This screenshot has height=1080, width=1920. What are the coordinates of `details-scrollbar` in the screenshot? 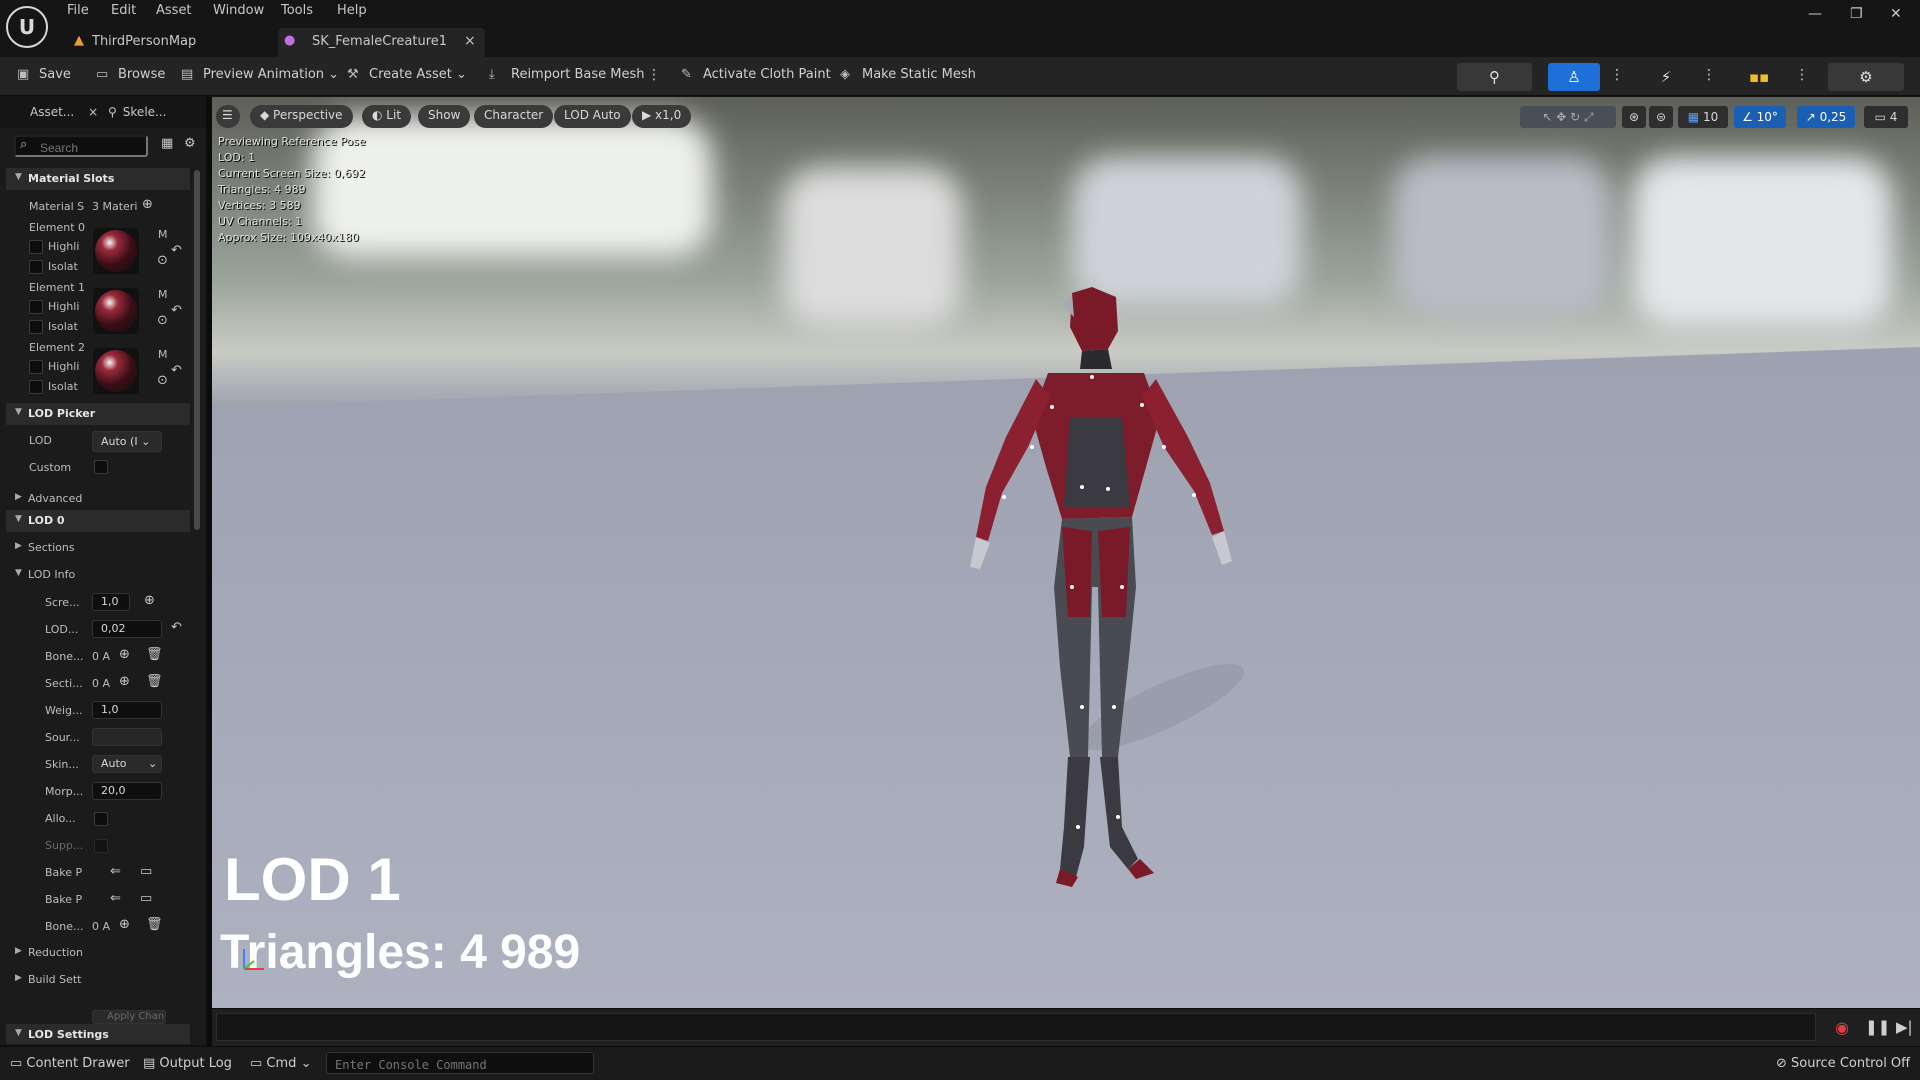 It's located at (197, 350).